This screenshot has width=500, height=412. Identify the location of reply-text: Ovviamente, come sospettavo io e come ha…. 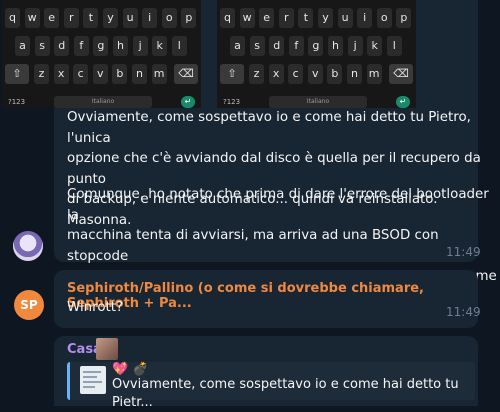
(287, 393).